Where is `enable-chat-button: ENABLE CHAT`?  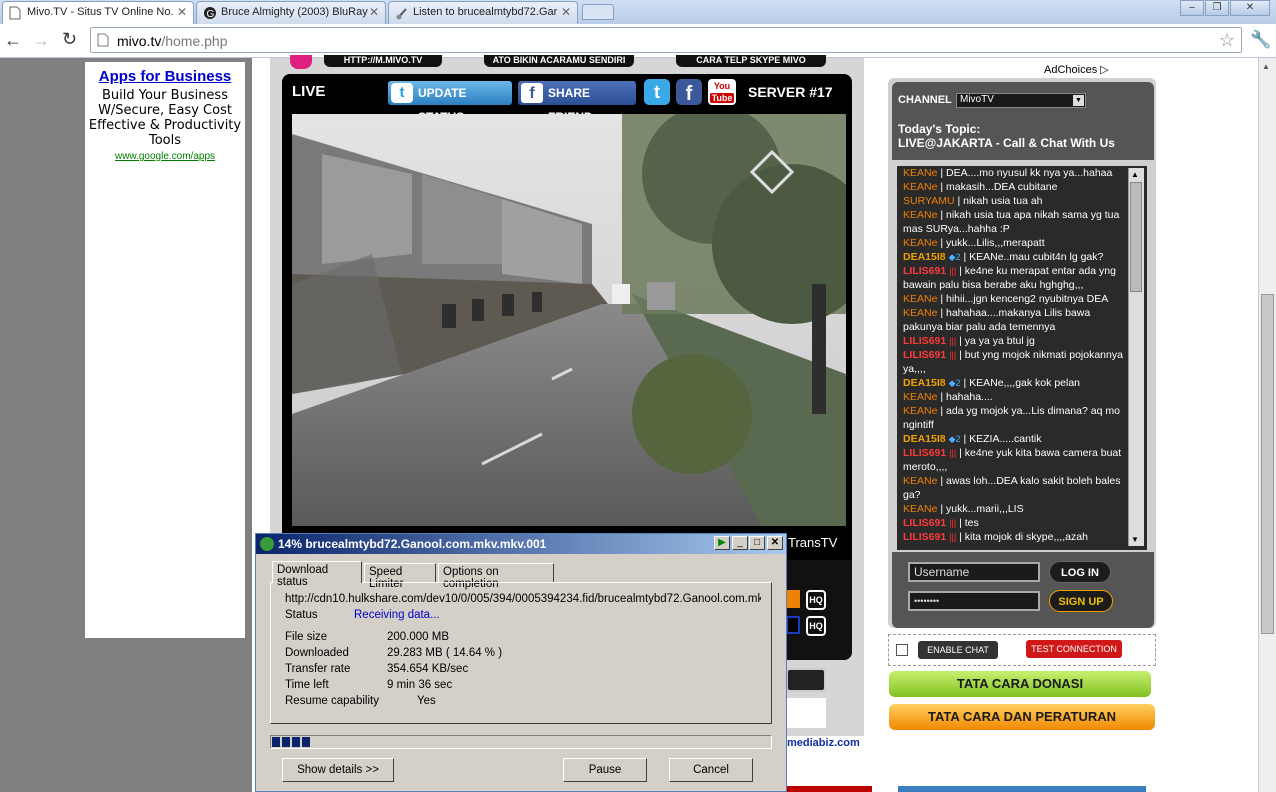 enable-chat-button: ENABLE CHAT is located at coordinates (958, 650).